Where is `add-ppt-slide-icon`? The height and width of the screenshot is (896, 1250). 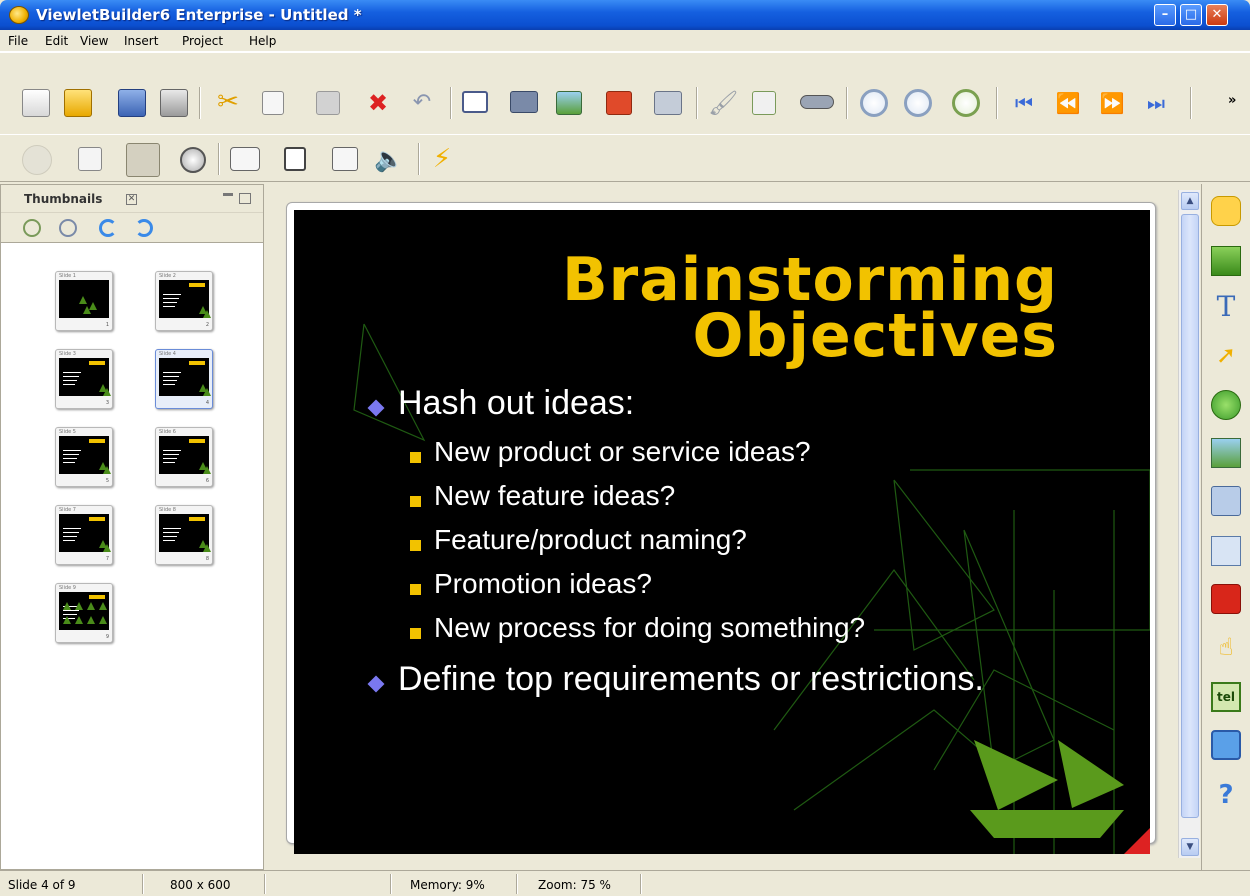
add-ppt-slide-icon is located at coordinates (619, 103).